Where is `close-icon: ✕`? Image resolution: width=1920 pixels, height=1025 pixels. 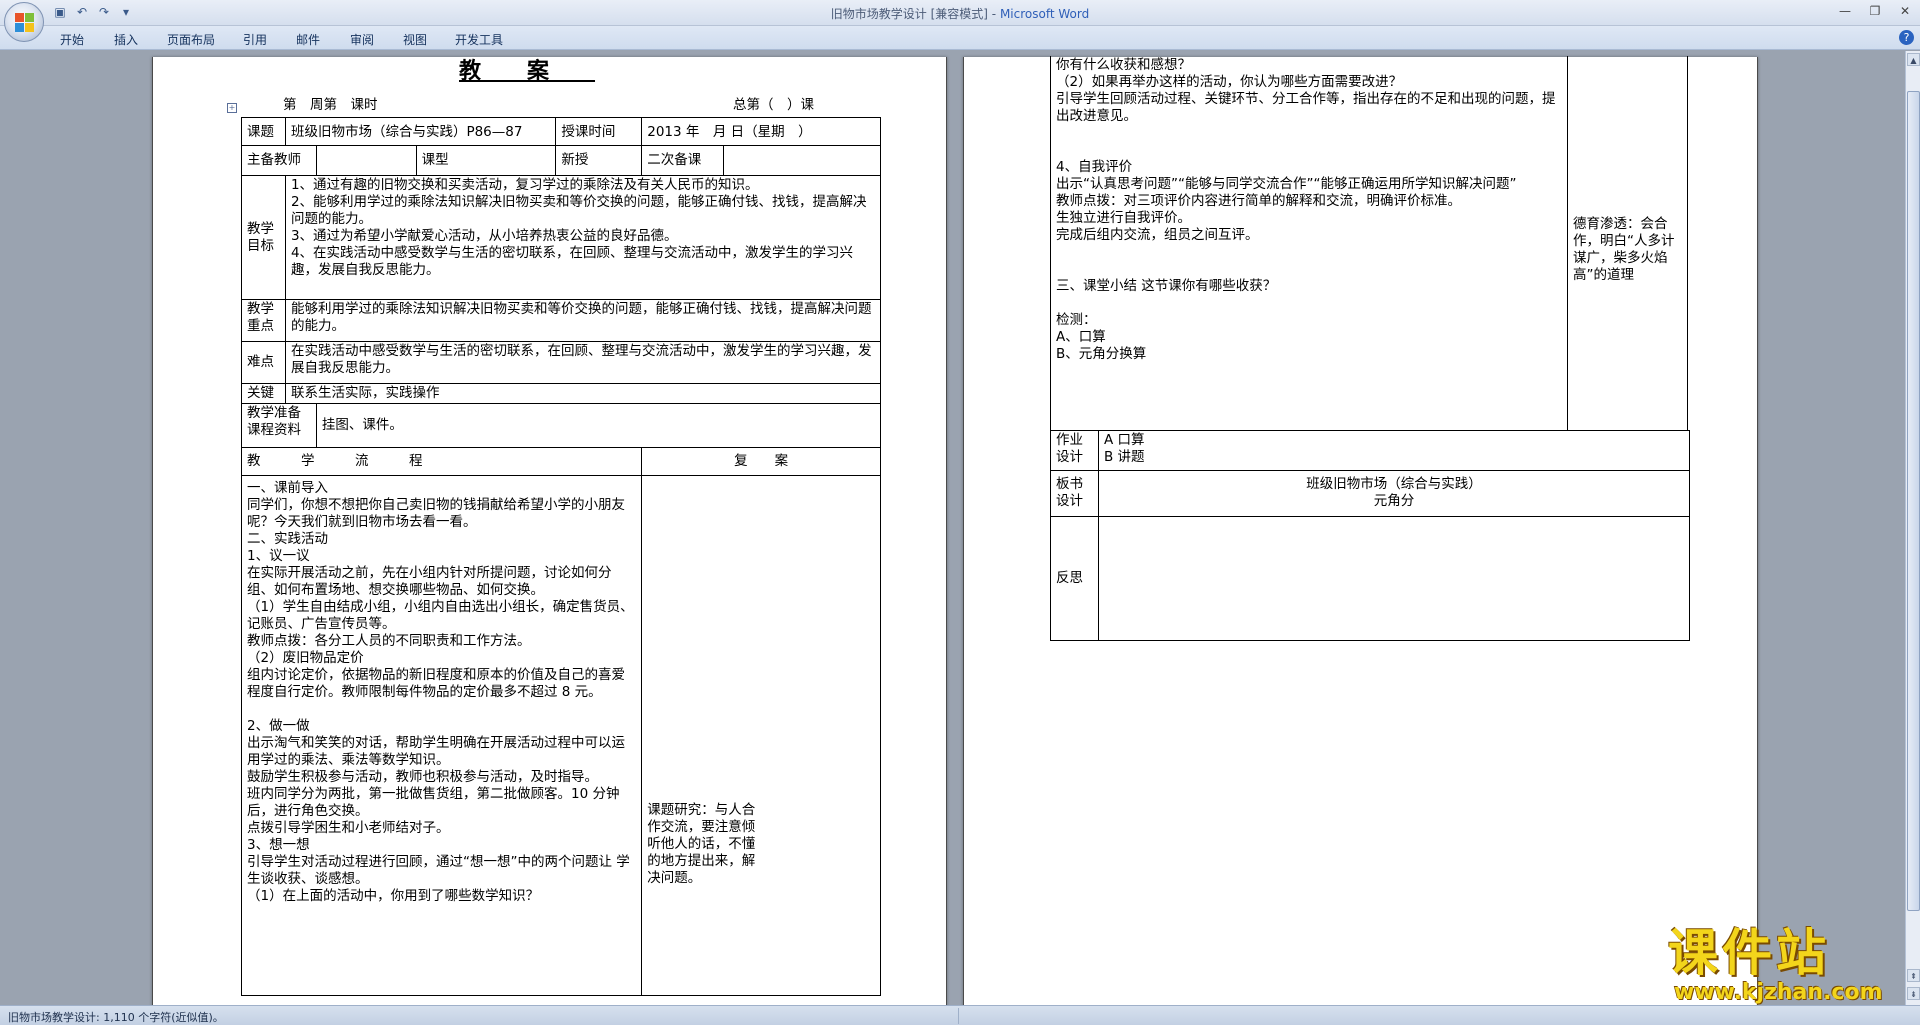 close-icon: ✕ is located at coordinates (1905, 11).